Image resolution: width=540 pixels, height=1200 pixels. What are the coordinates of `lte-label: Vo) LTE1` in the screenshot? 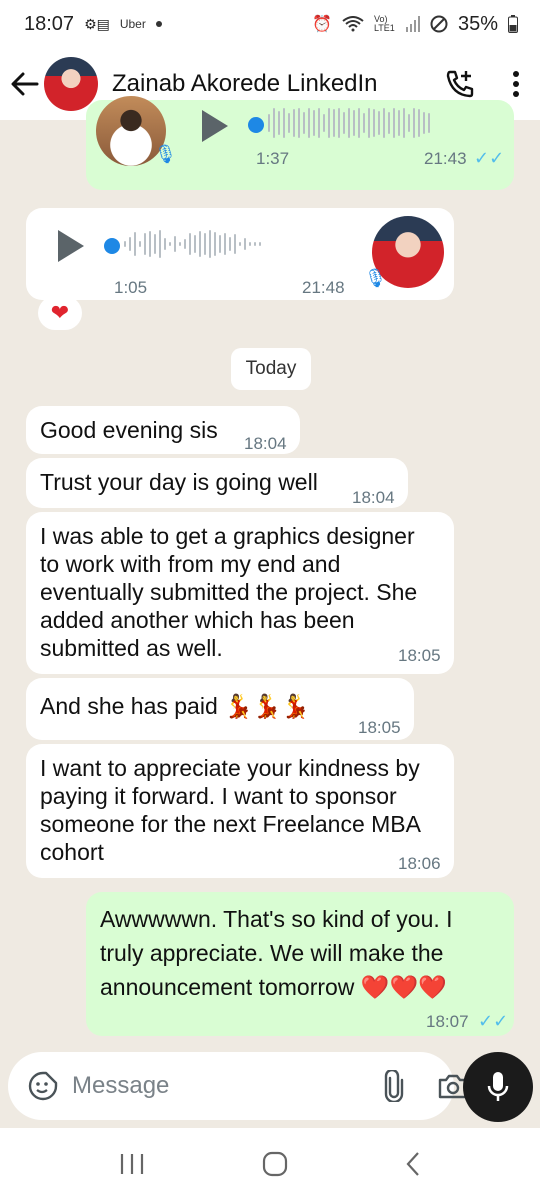 It's located at (384, 23).